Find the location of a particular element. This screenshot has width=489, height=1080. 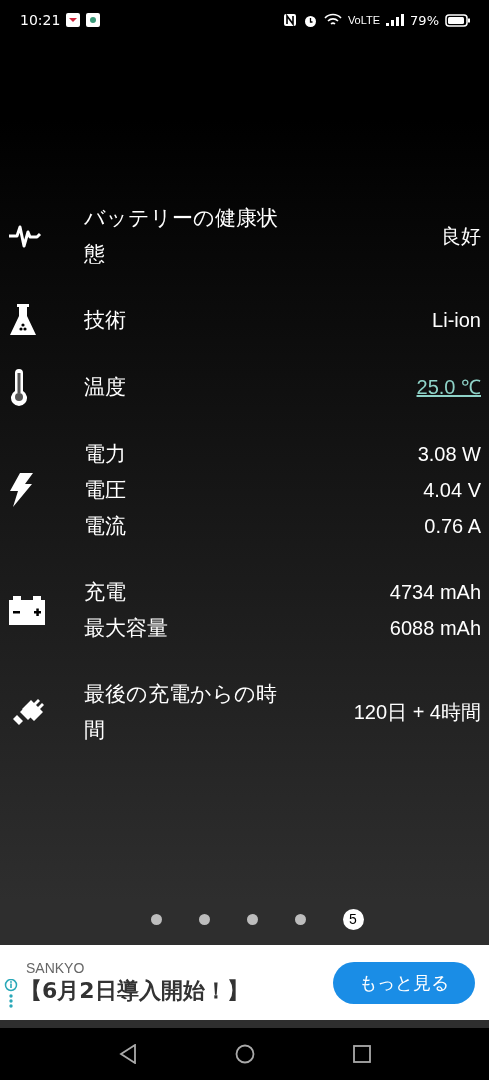

battery-level-icon is located at coordinates (458, 20).